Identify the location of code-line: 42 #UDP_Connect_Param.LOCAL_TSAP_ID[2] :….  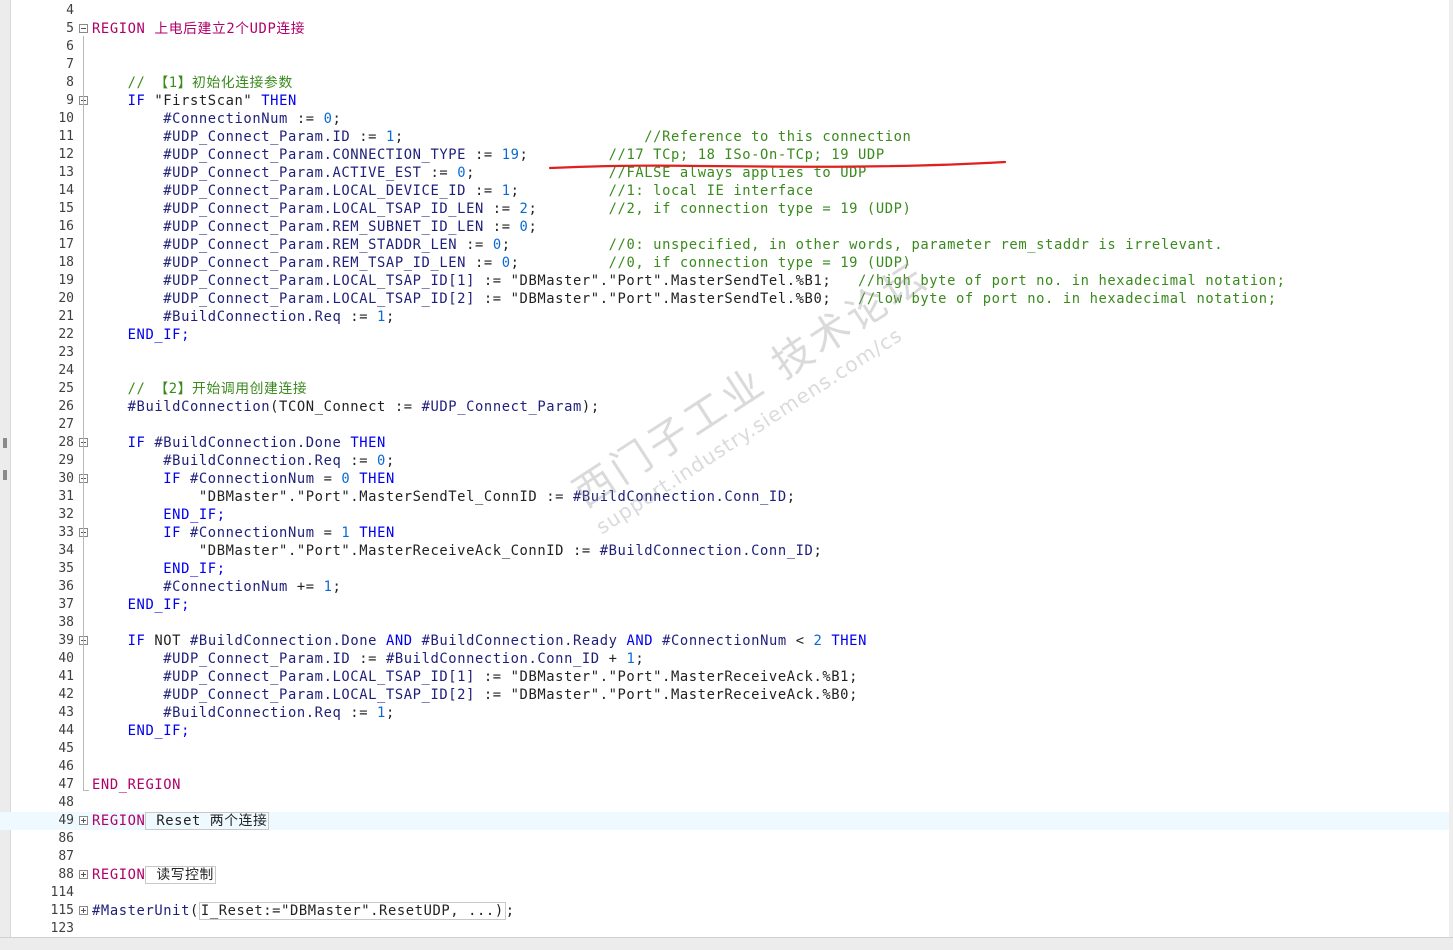
(726, 695).